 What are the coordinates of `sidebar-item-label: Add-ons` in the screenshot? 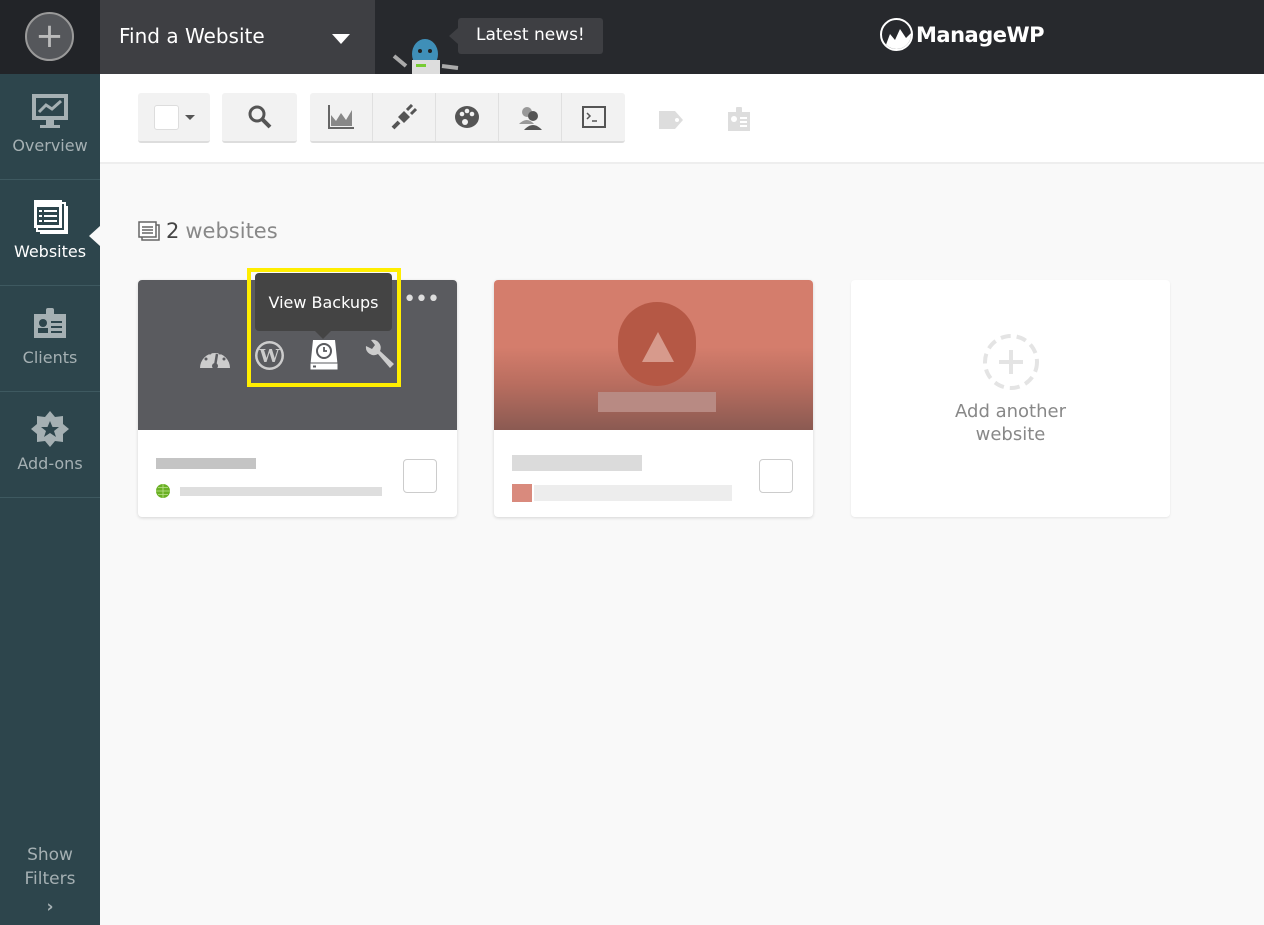 It's located at (50, 463).